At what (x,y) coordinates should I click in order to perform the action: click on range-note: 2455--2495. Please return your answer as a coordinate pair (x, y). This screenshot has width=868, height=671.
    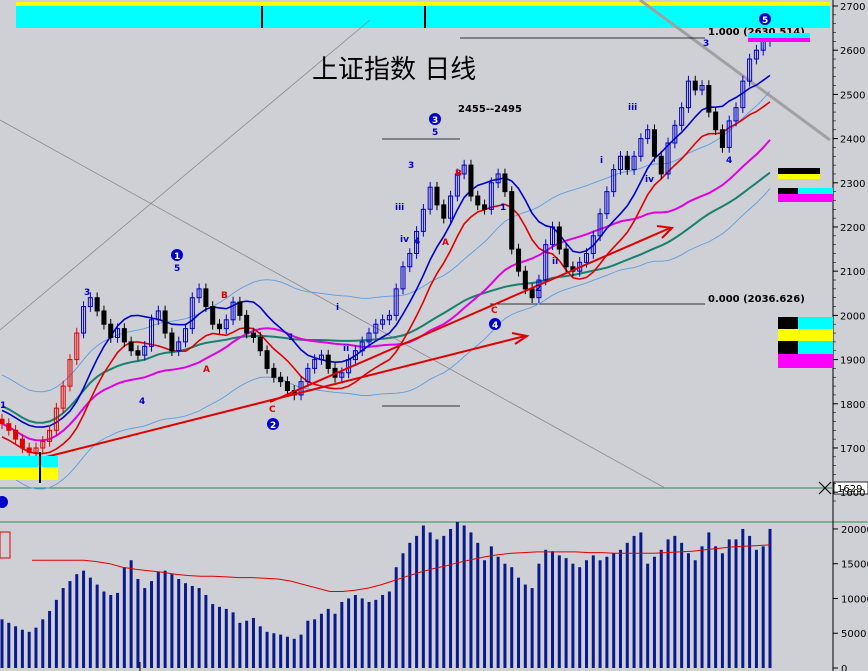
    Looking at the image, I should click on (490, 109).